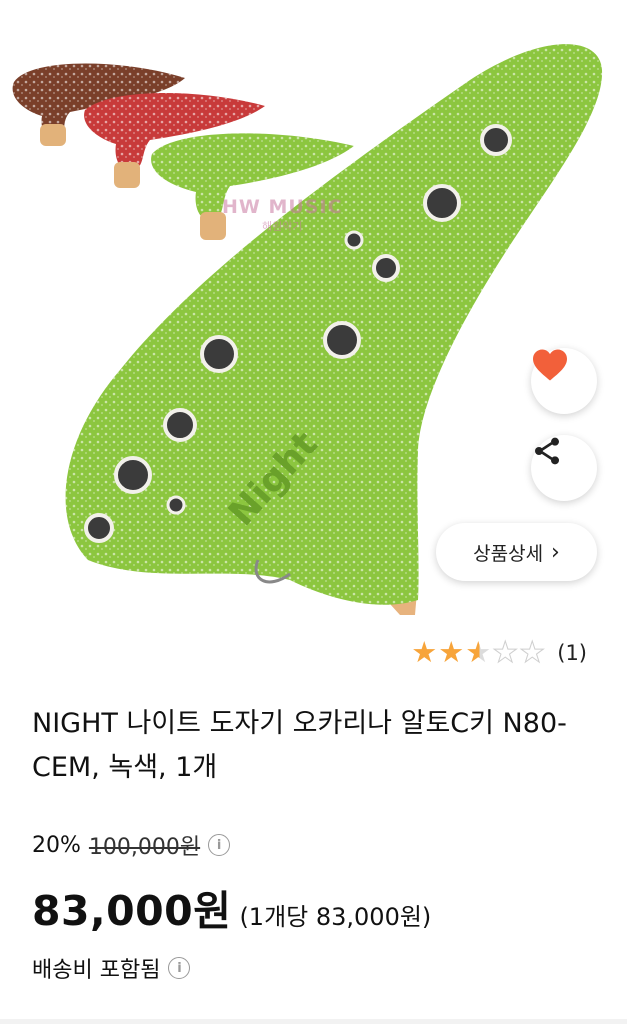  I want to click on product-detail-button: 상품상세 ›, so click(516, 552).